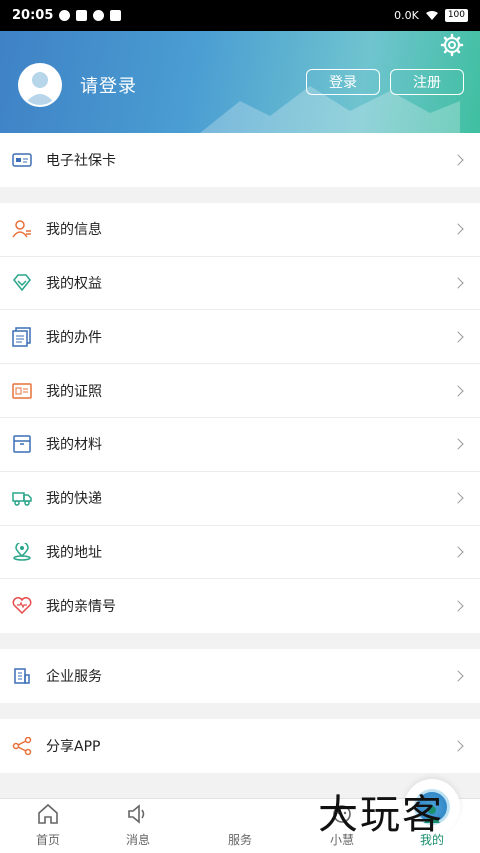  What do you see at coordinates (82, 15) in the screenshot?
I see `android-icon` at bounding box center [82, 15].